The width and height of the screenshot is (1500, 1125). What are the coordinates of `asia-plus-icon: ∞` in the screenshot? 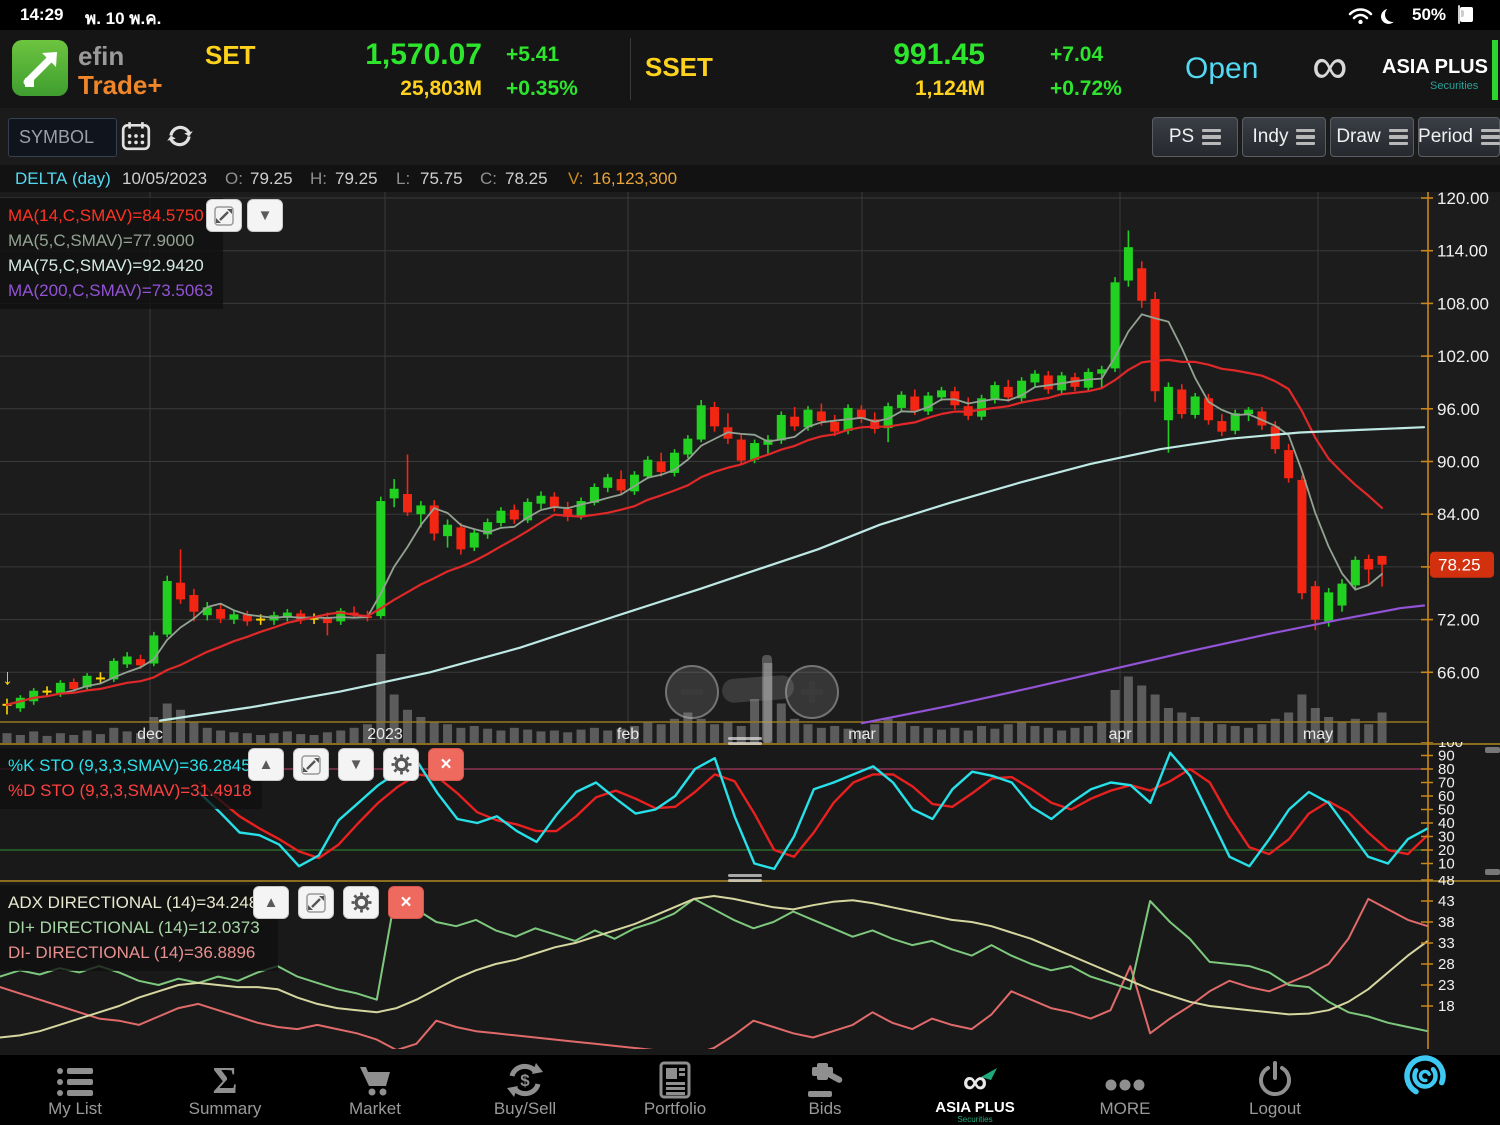 It's located at (975, 1077).